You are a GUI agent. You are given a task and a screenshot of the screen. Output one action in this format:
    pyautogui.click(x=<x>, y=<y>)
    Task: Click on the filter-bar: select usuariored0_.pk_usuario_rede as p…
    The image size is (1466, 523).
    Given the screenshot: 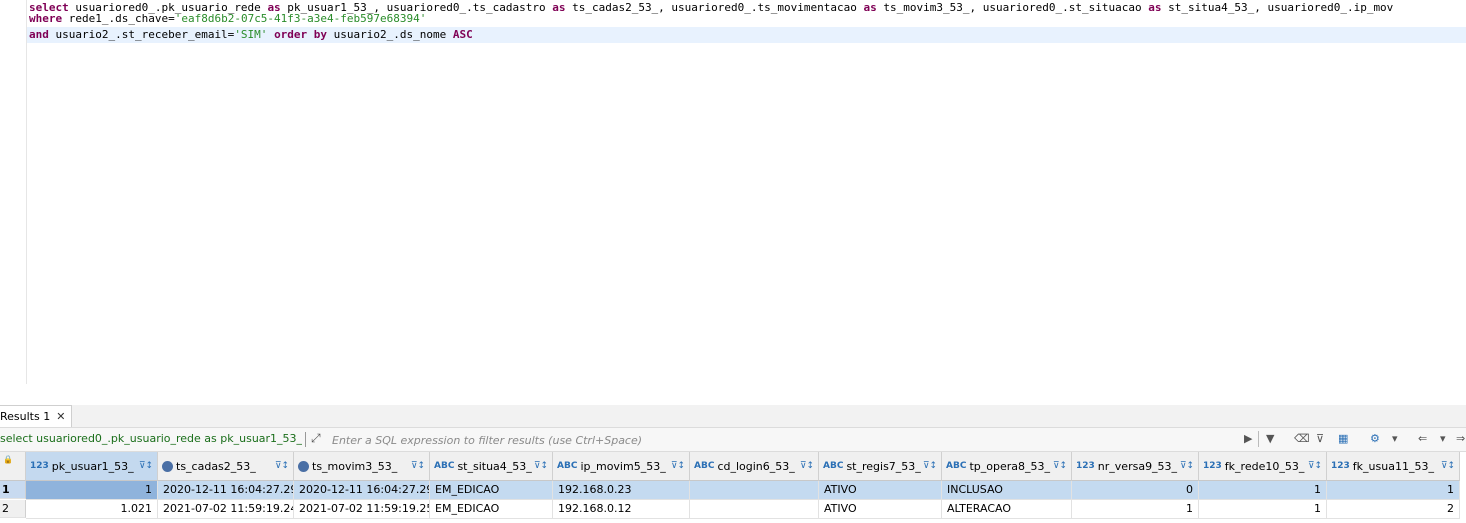 What is the action you would take?
    pyautogui.click(x=733, y=440)
    